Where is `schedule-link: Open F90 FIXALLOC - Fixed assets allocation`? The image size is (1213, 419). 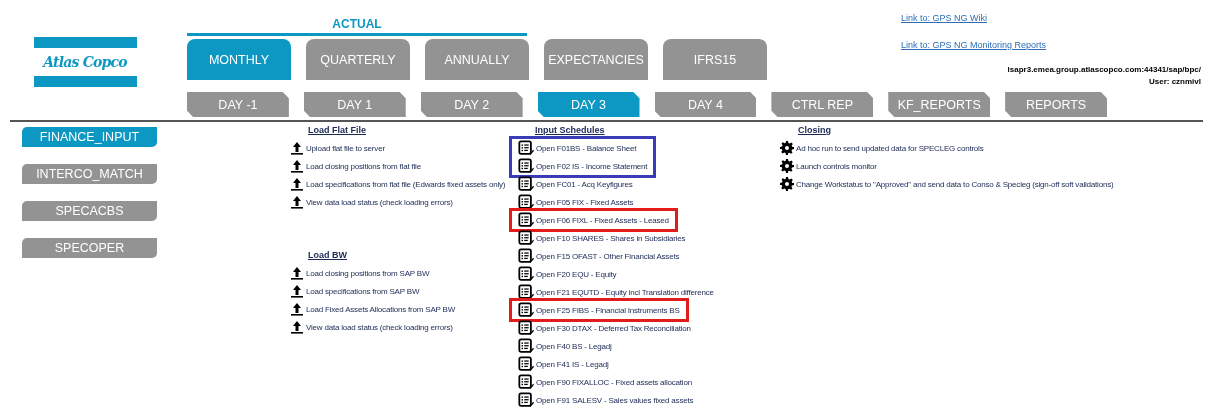
schedule-link: Open F90 FIXALLOC - Fixed assets allocation is located at coordinates (614, 382).